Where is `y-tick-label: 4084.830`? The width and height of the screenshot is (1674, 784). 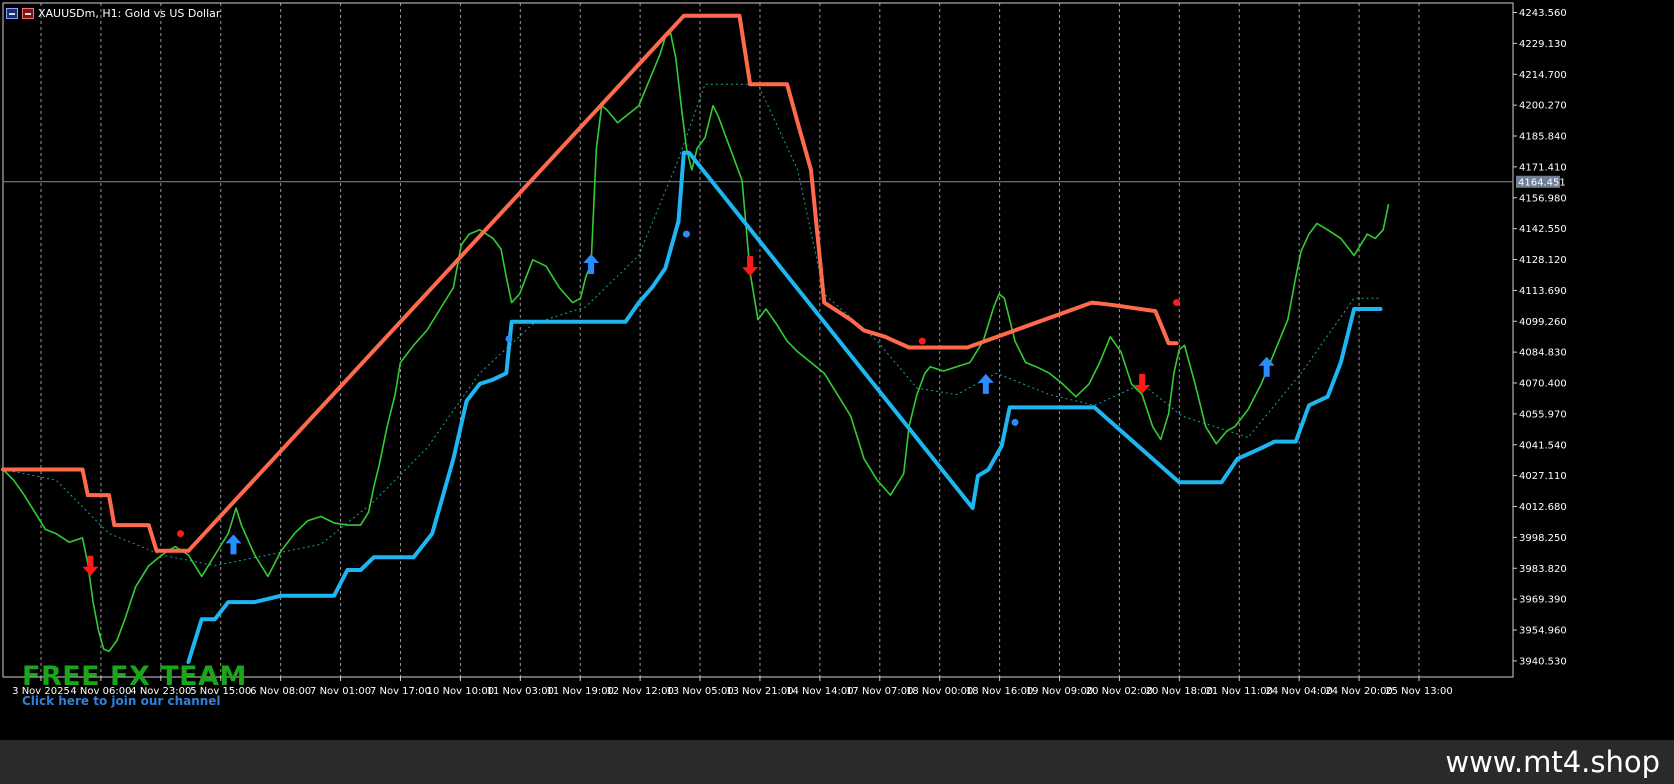
y-tick-label: 4084.830 is located at coordinates (1543, 353).